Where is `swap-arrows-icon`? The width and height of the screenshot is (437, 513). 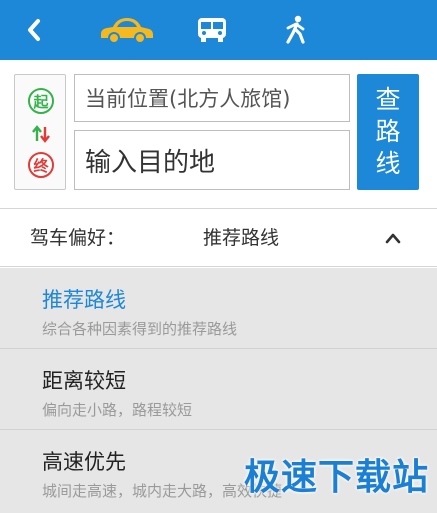 swap-arrows-icon is located at coordinates (41, 134).